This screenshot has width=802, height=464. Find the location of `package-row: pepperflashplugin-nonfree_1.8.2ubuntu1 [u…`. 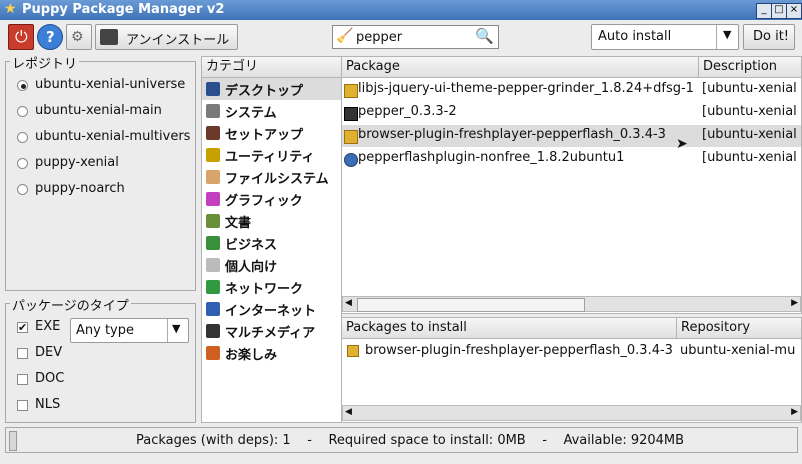

package-row: pepperflashplugin-nonfree_1.8.2ubuntu1 [u… is located at coordinates (571, 159).